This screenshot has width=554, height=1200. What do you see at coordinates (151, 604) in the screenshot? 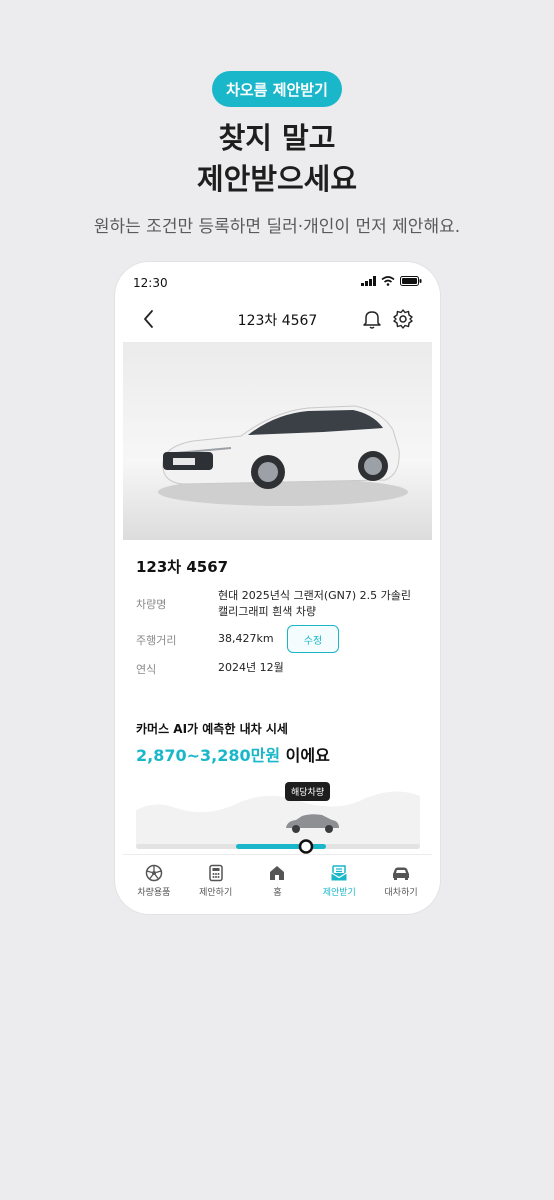
I see `model-label: 차량명` at bounding box center [151, 604].